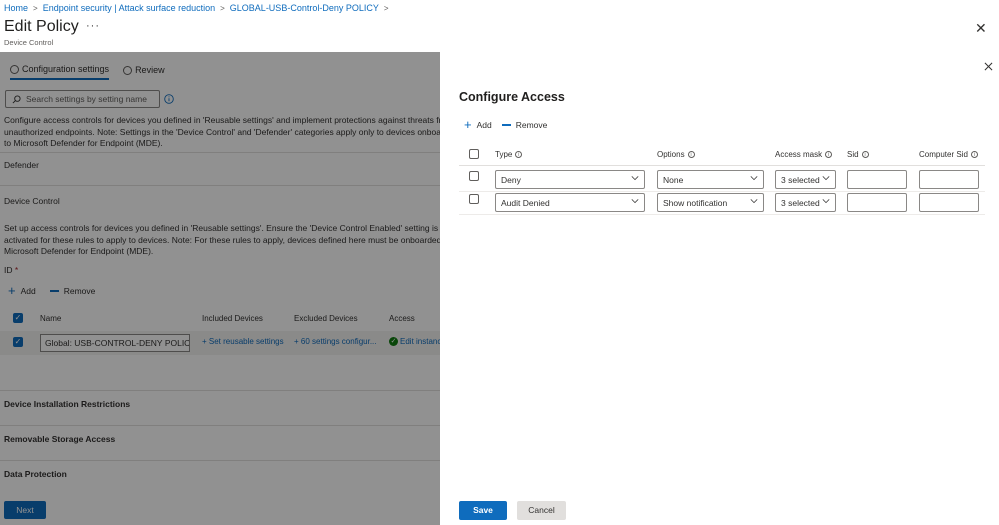 Image resolution: width=999 pixels, height=525 pixels. I want to click on column-sid: Sid i, so click(858, 154).